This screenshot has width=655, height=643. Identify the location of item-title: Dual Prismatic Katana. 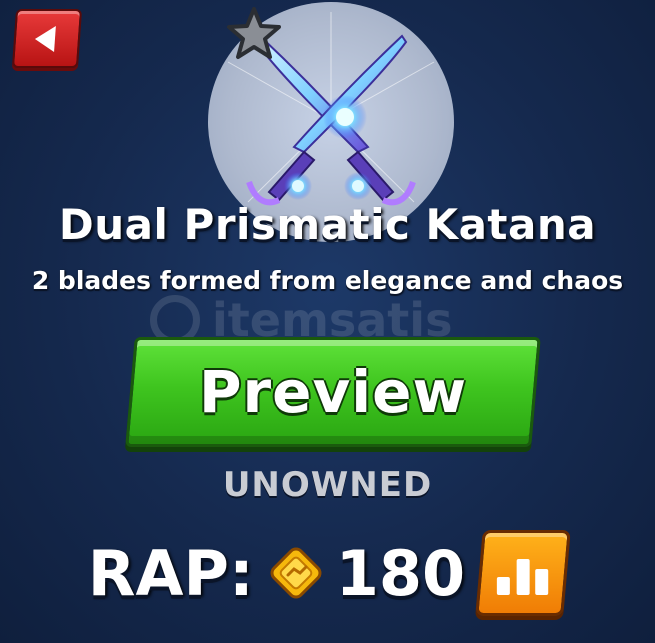
(327, 224).